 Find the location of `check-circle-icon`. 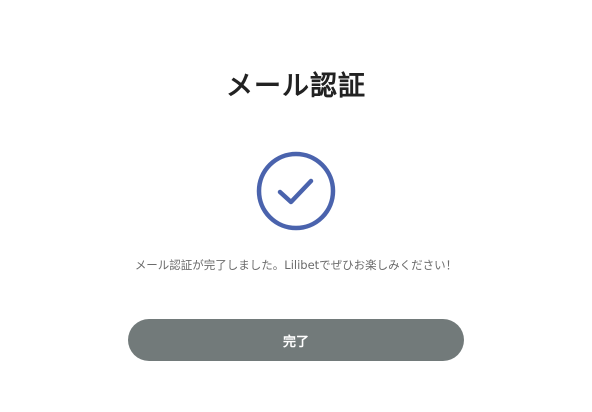

check-circle-icon is located at coordinates (296, 191).